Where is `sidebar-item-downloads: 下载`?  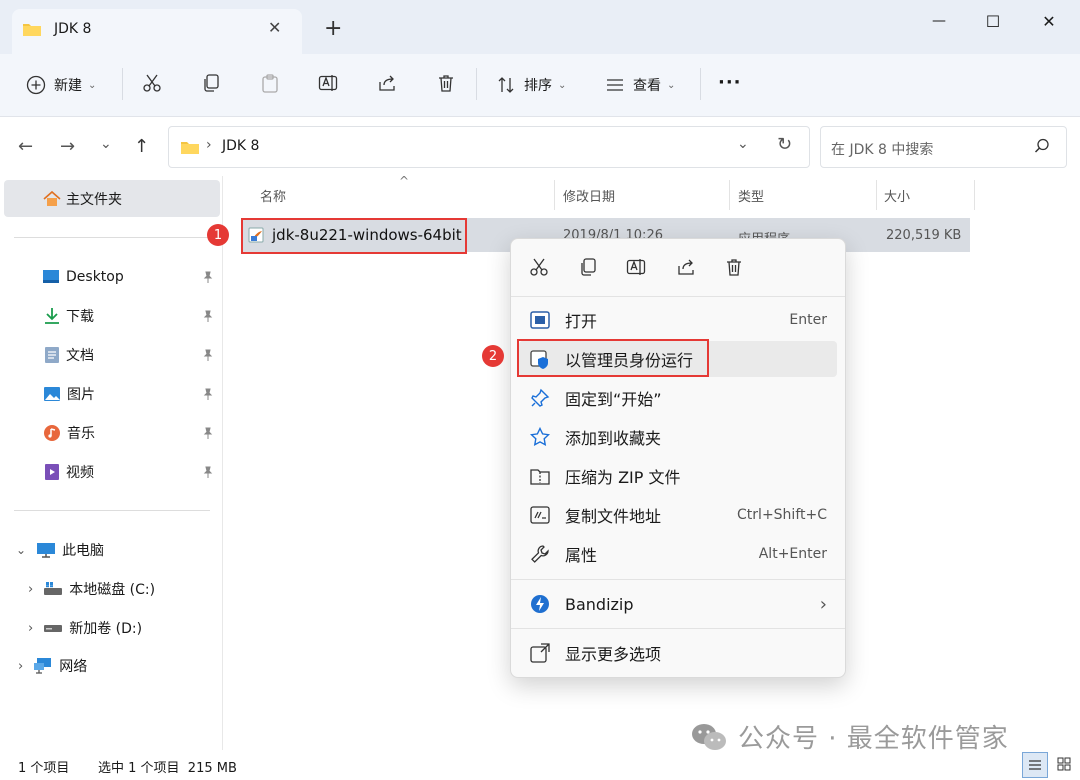 sidebar-item-downloads: 下载 is located at coordinates (111, 316).